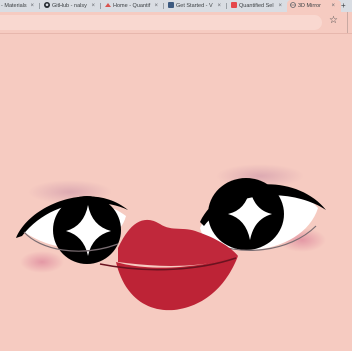 This screenshot has height=351, width=352. Describe the element at coordinates (161, 22) in the screenshot. I see `address-bar` at that location.